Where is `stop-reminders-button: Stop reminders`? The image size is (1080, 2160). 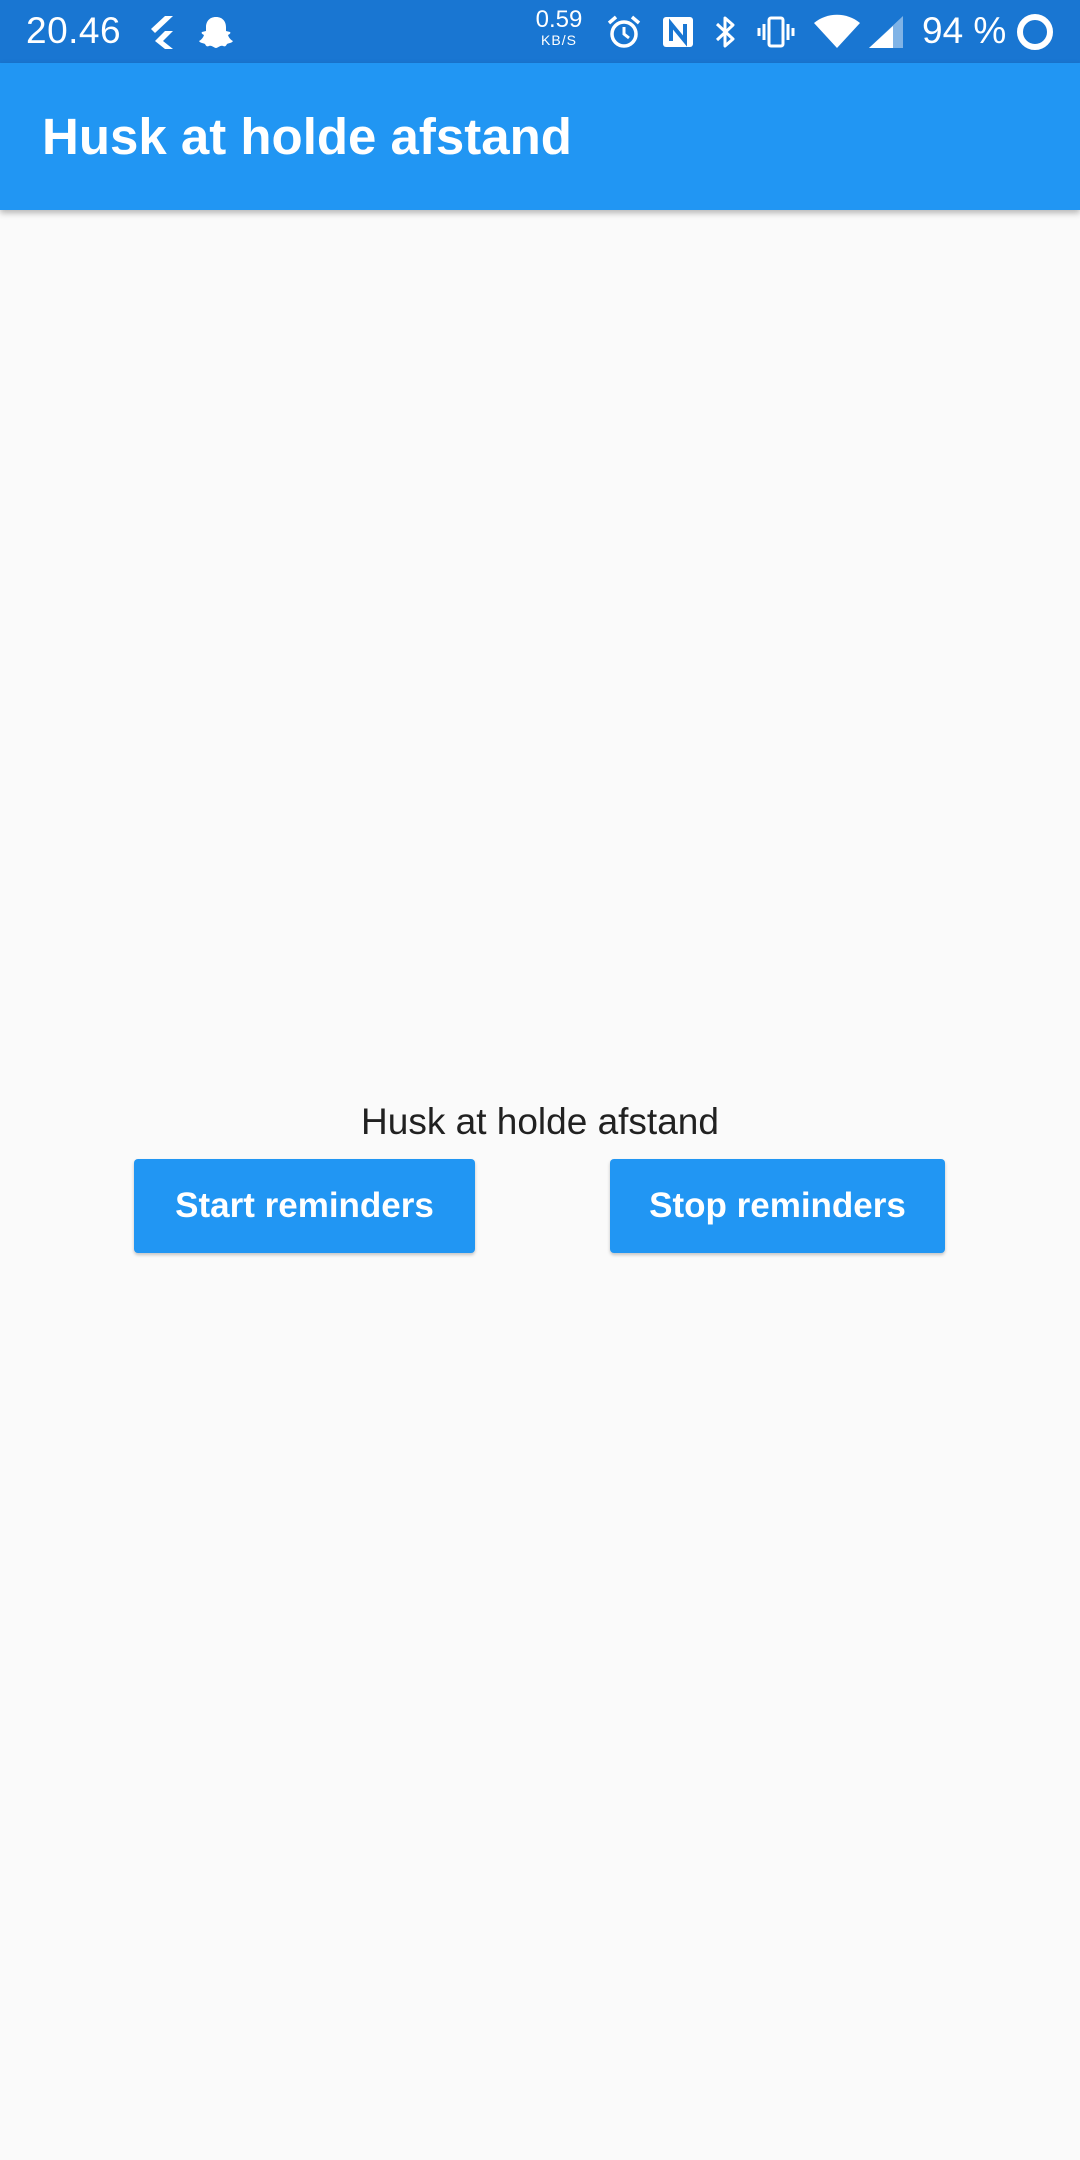
stop-reminders-button: Stop reminders is located at coordinates (777, 1206).